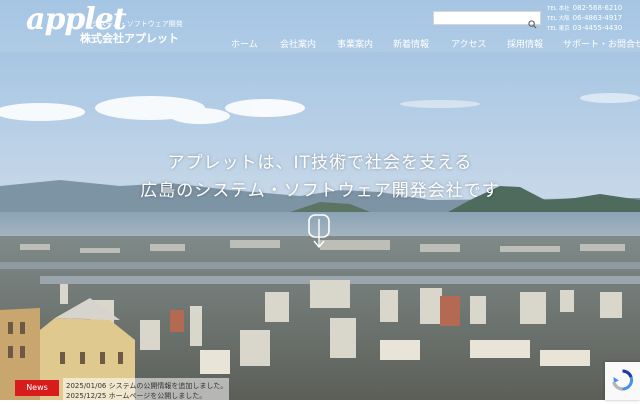 This screenshot has height=404, width=640. Describe the element at coordinates (129, 38) in the screenshot. I see `company-name: 株式会社アプレット` at that location.